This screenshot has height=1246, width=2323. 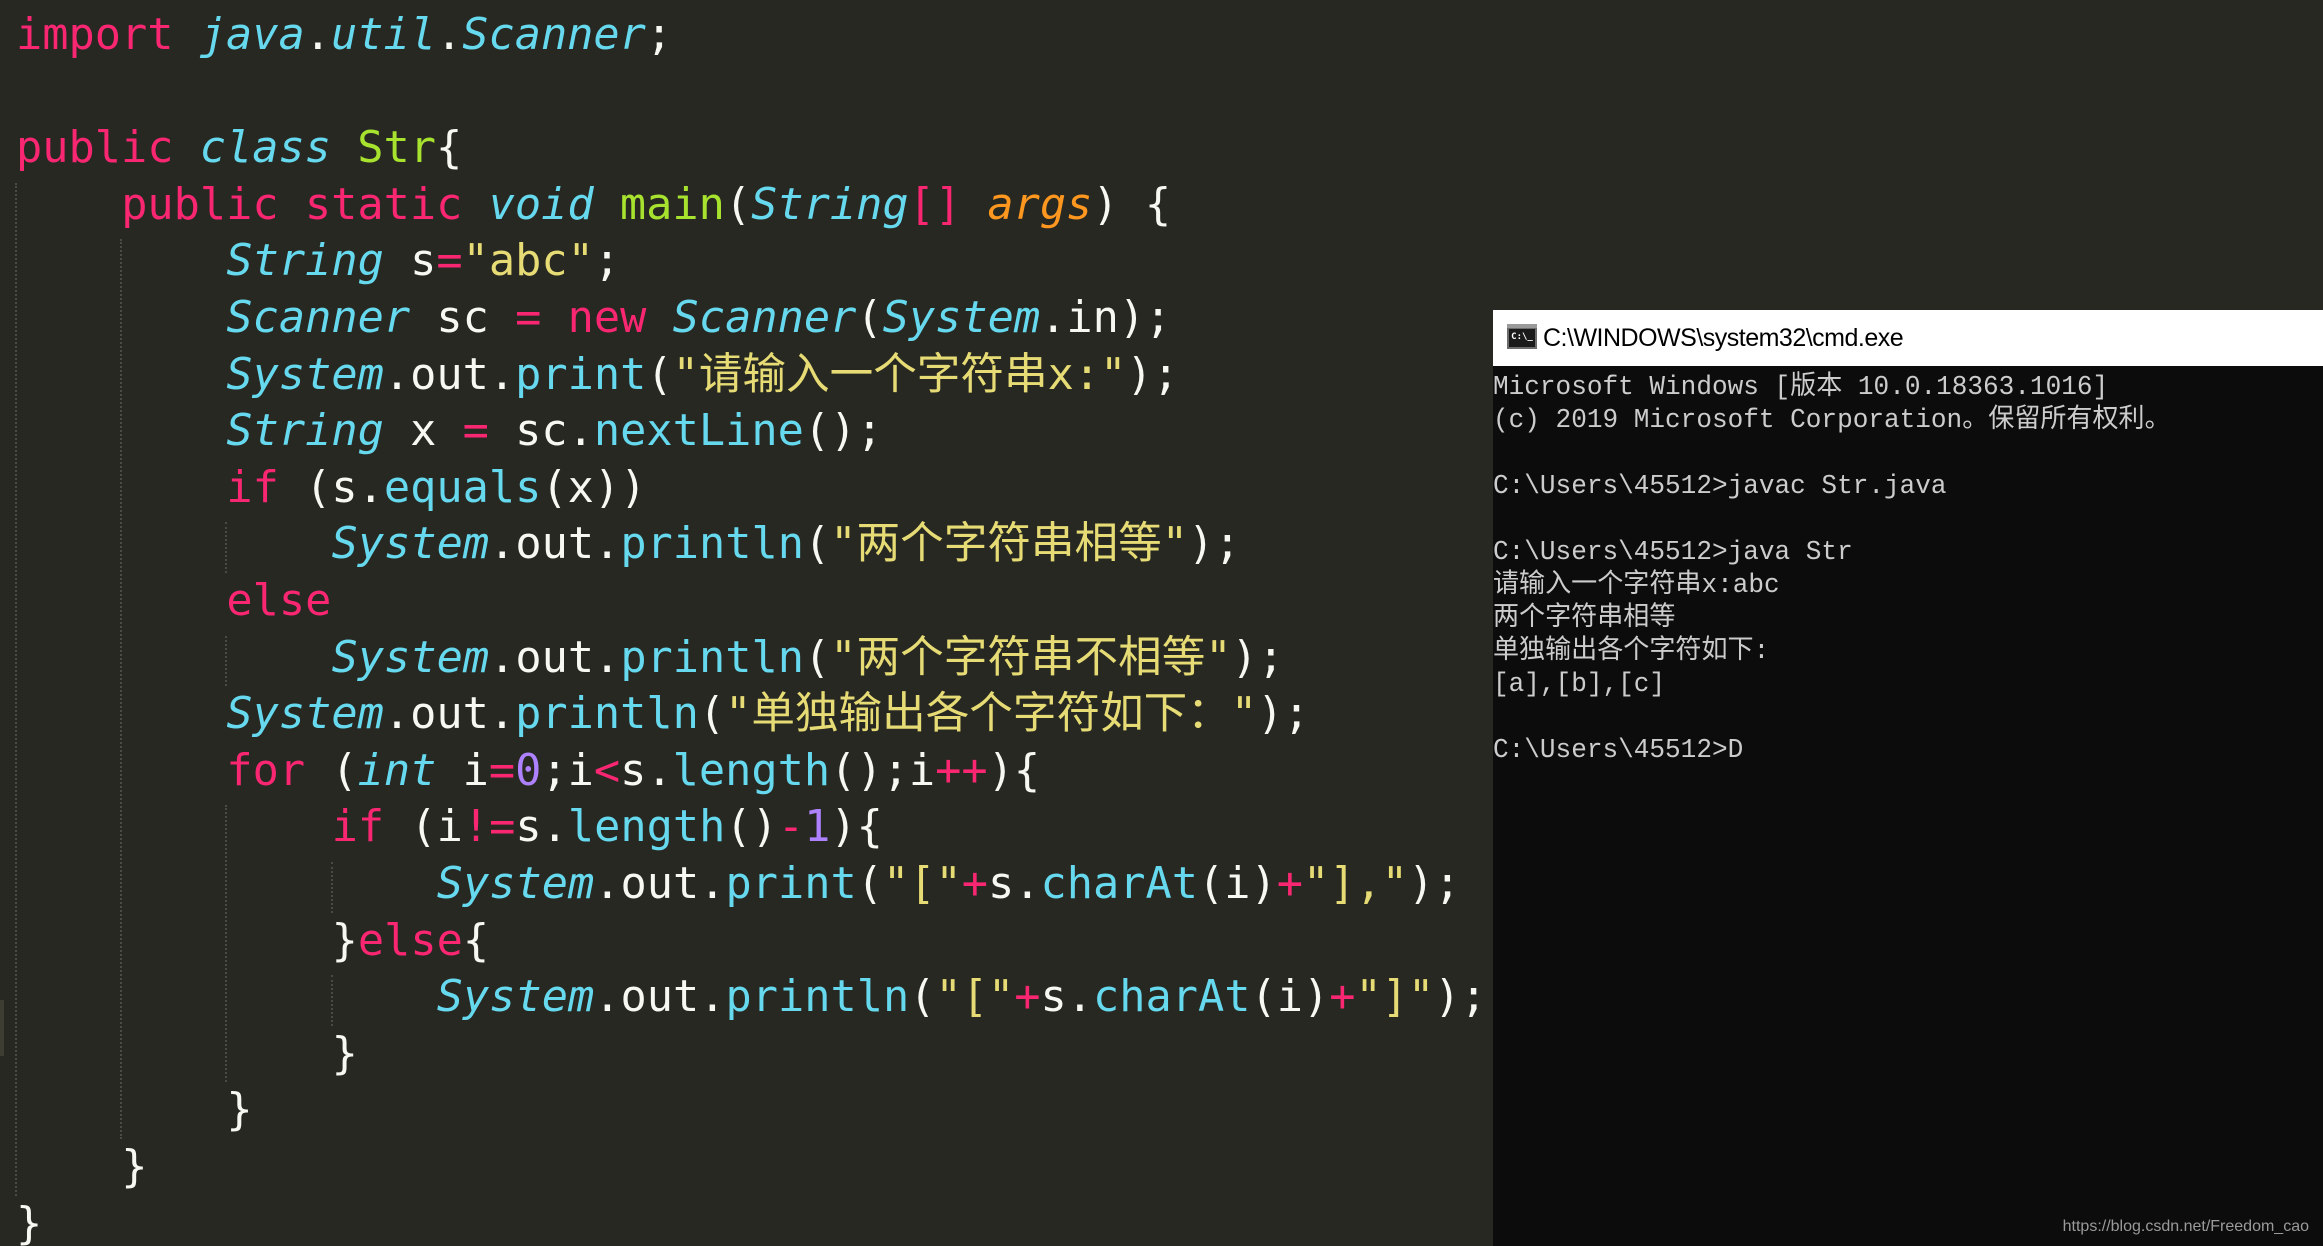 I want to click on code-line: System.out.println("两个字符串相等");, so click(x=786, y=544).